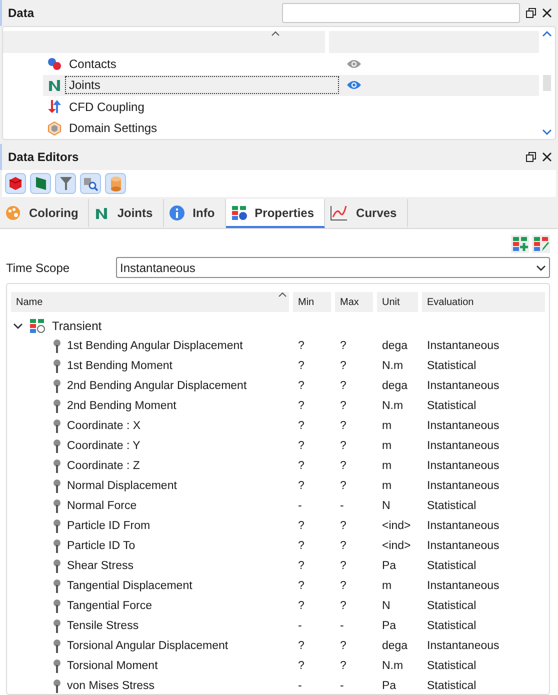 The image size is (558, 695). I want to click on group-row: Transient, so click(278, 326).